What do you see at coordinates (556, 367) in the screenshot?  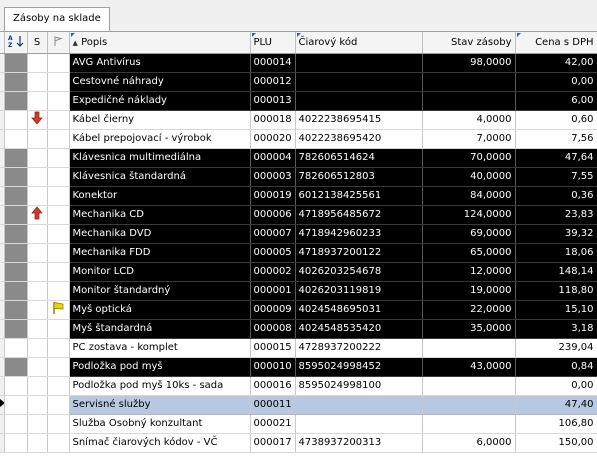 I see `cell-cena: 0,84` at bounding box center [556, 367].